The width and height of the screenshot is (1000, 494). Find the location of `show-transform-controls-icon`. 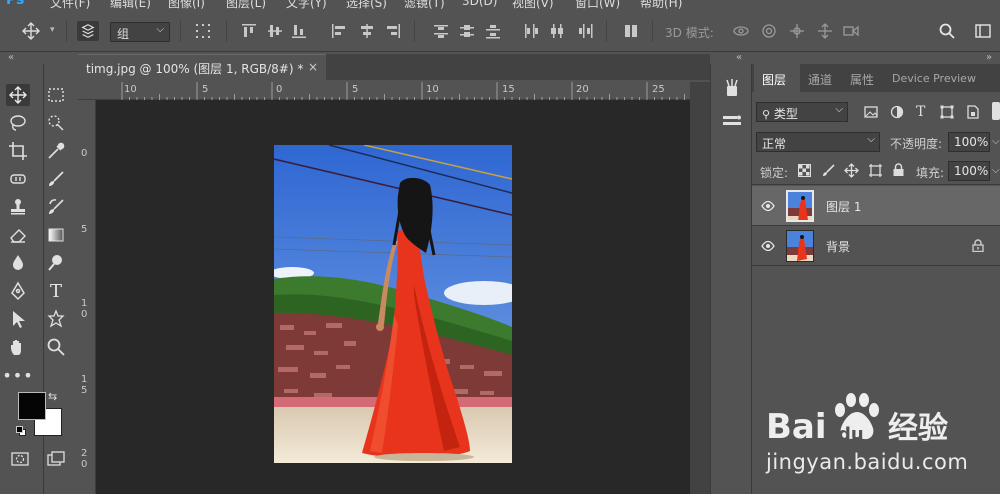

show-transform-controls-icon is located at coordinates (203, 31).